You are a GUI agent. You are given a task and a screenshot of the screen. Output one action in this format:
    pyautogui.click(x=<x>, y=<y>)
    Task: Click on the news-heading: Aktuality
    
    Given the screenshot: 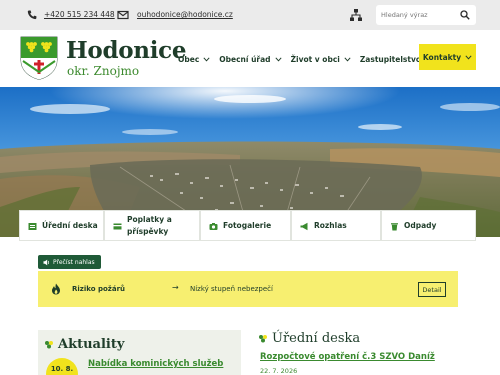 What is the action you would take?
    pyautogui.click(x=84, y=344)
    